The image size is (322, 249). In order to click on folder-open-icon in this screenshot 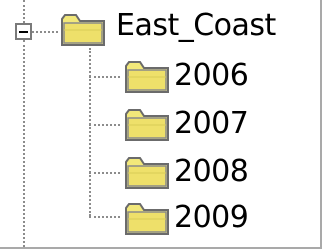, I will do `click(83, 30)`.